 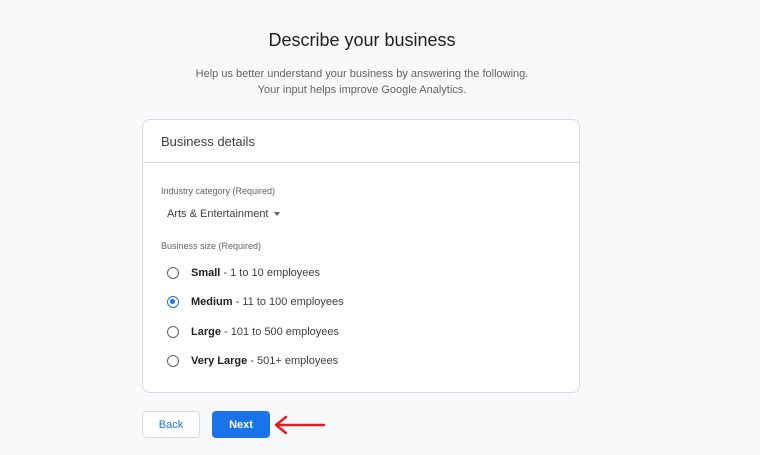 I want to click on business-size-label: Business size (Required), so click(x=211, y=246).